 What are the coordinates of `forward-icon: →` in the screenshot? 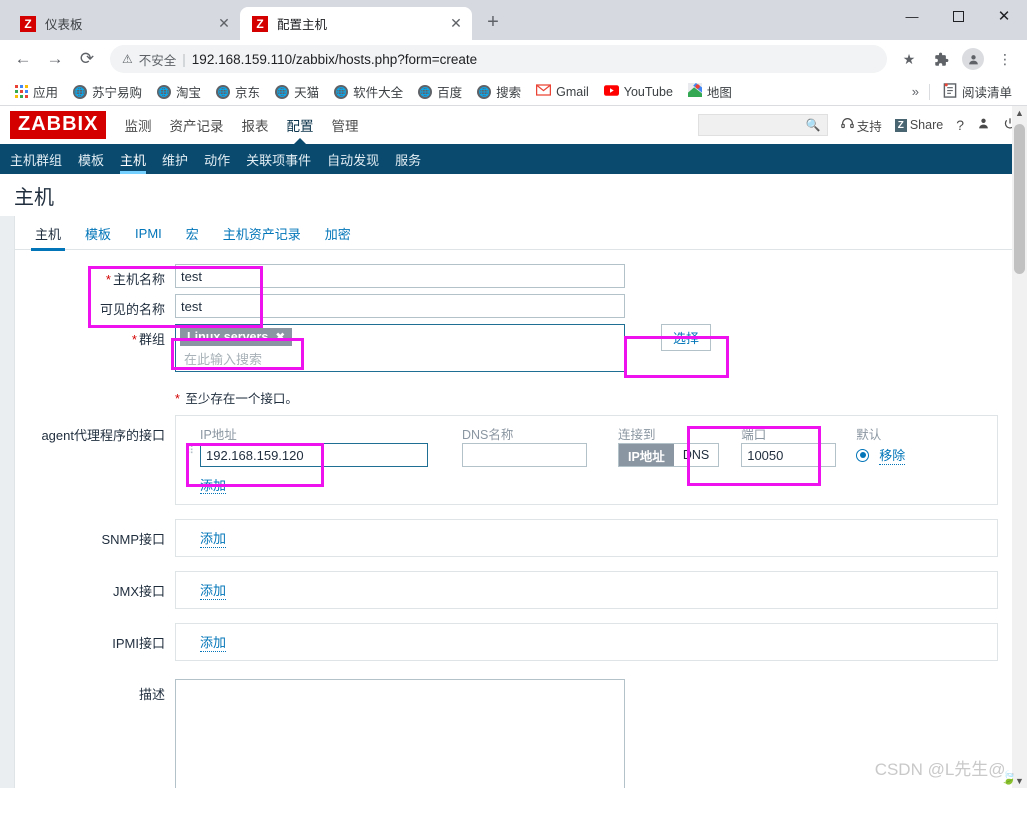 It's located at (55, 59).